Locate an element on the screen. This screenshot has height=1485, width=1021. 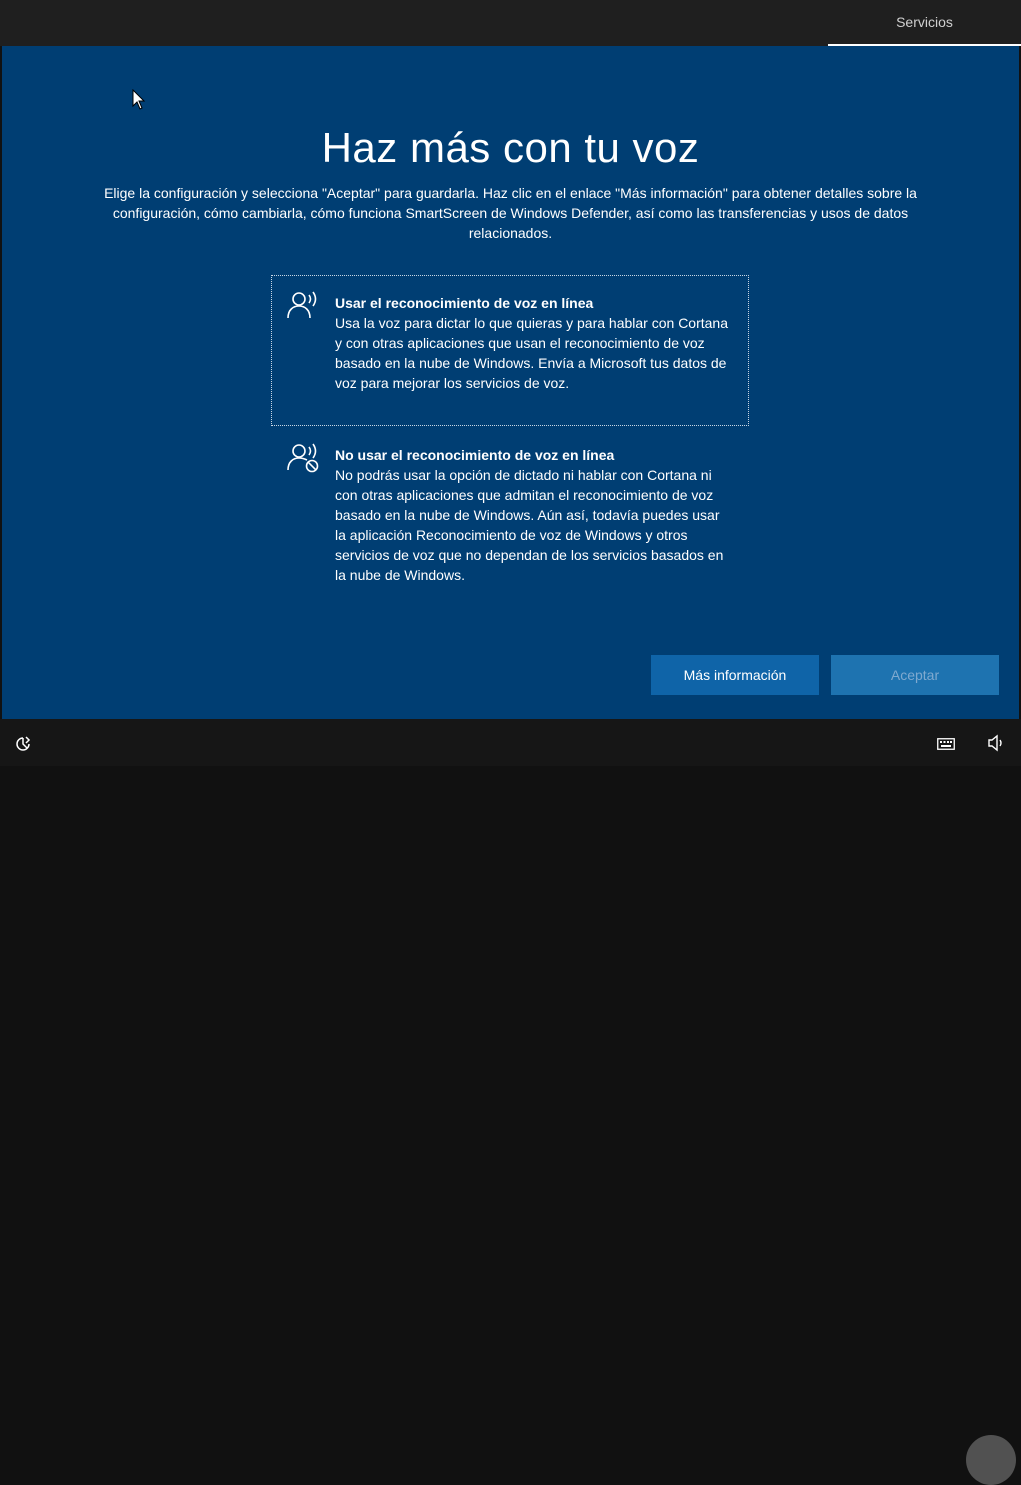
mouse-pointer-icon is located at coordinates (139, 99).